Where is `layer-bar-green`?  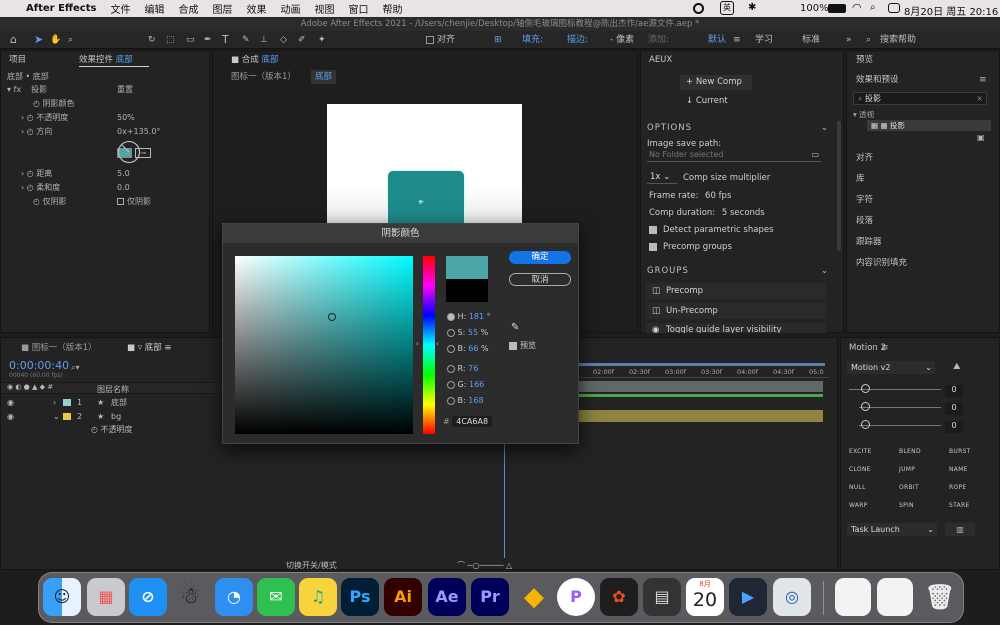
layer-bar-green is located at coordinates (701, 395).